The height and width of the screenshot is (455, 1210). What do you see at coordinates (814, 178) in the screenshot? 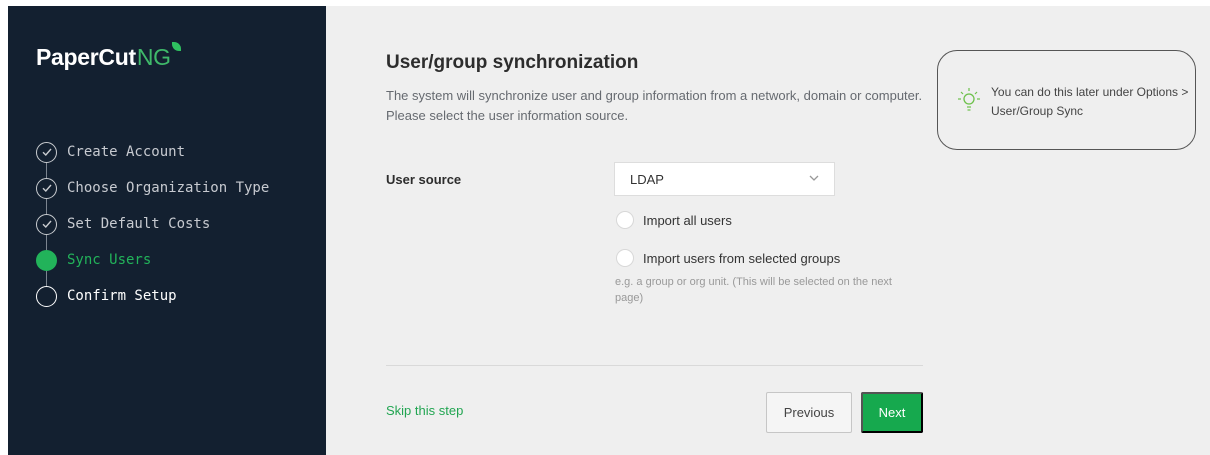
I see `chevron-down-icon` at bounding box center [814, 178].